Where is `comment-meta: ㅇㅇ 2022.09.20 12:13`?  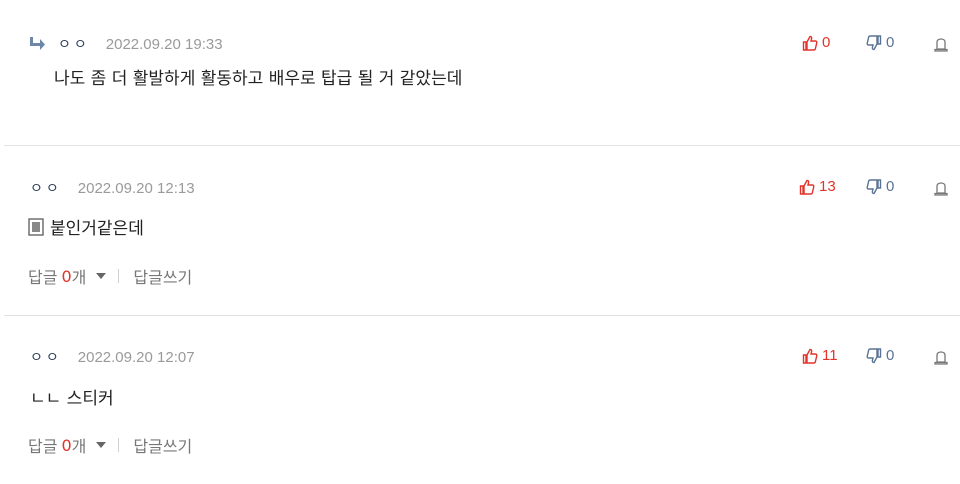 comment-meta: ㅇㅇ 2022.09.20 12:13 is located at coordinates (112, 188).